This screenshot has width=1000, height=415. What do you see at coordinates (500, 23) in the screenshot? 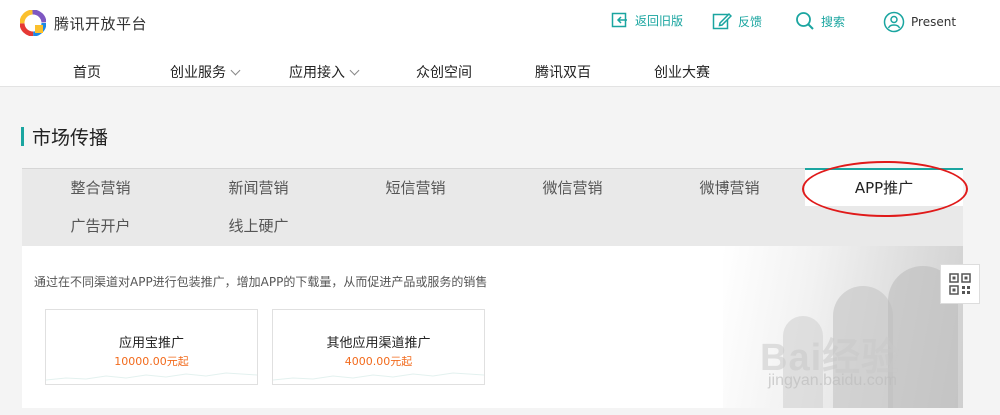
I see `top-actions: 返回旧版 反馈 搜索 Present` at bounding box center [500, 23].